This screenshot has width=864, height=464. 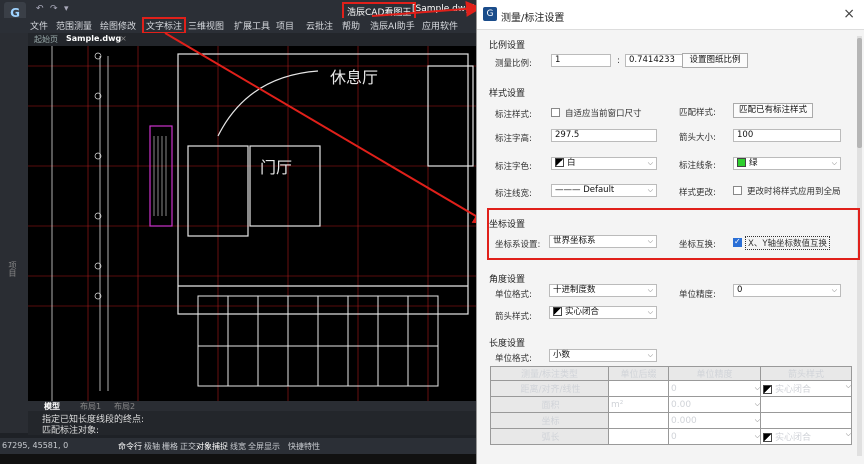 I want to click on table-header-row: 测量/标注类型 单位后缀 单位精度 箭头样式, so click(x=671, y=373).